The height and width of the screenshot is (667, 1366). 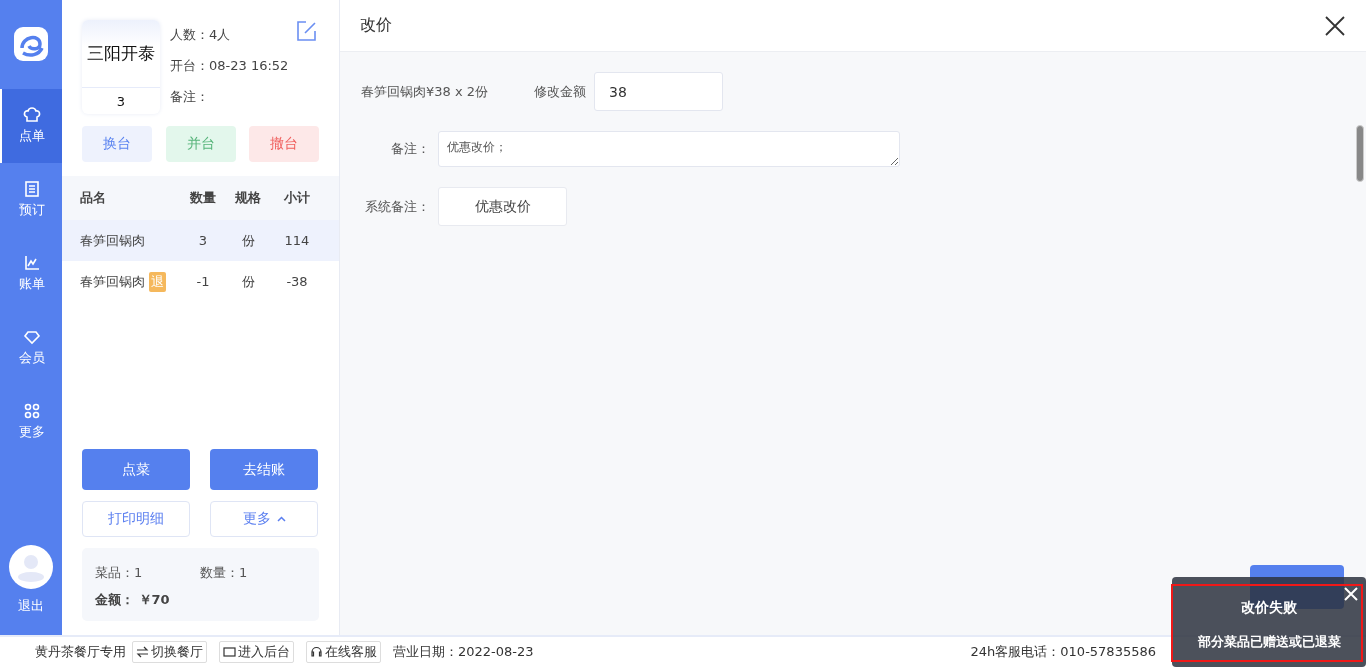 What do you see at coordinates (32, 263) in the screenshot?
I see `chart-icon` at bounding box center [32, 263].